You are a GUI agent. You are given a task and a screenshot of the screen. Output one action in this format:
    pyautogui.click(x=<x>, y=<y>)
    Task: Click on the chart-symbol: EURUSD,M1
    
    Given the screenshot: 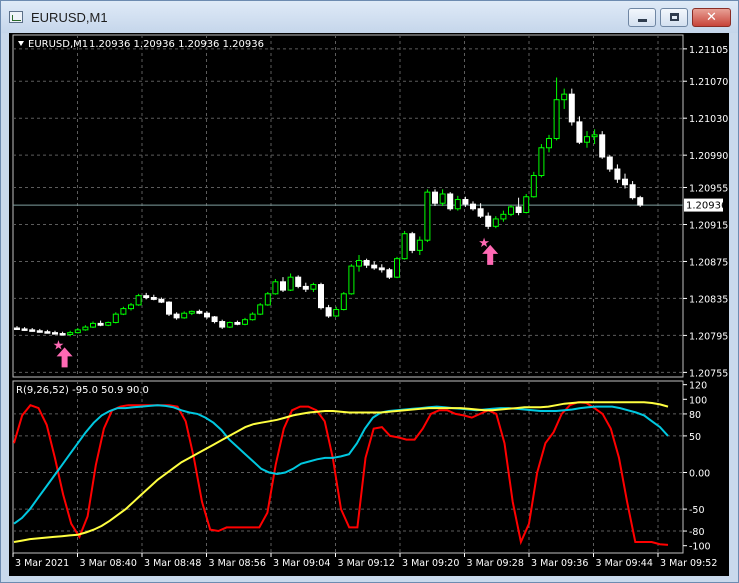 What is the action you would take?
    pyautogui.click(x=58, y=44)
    